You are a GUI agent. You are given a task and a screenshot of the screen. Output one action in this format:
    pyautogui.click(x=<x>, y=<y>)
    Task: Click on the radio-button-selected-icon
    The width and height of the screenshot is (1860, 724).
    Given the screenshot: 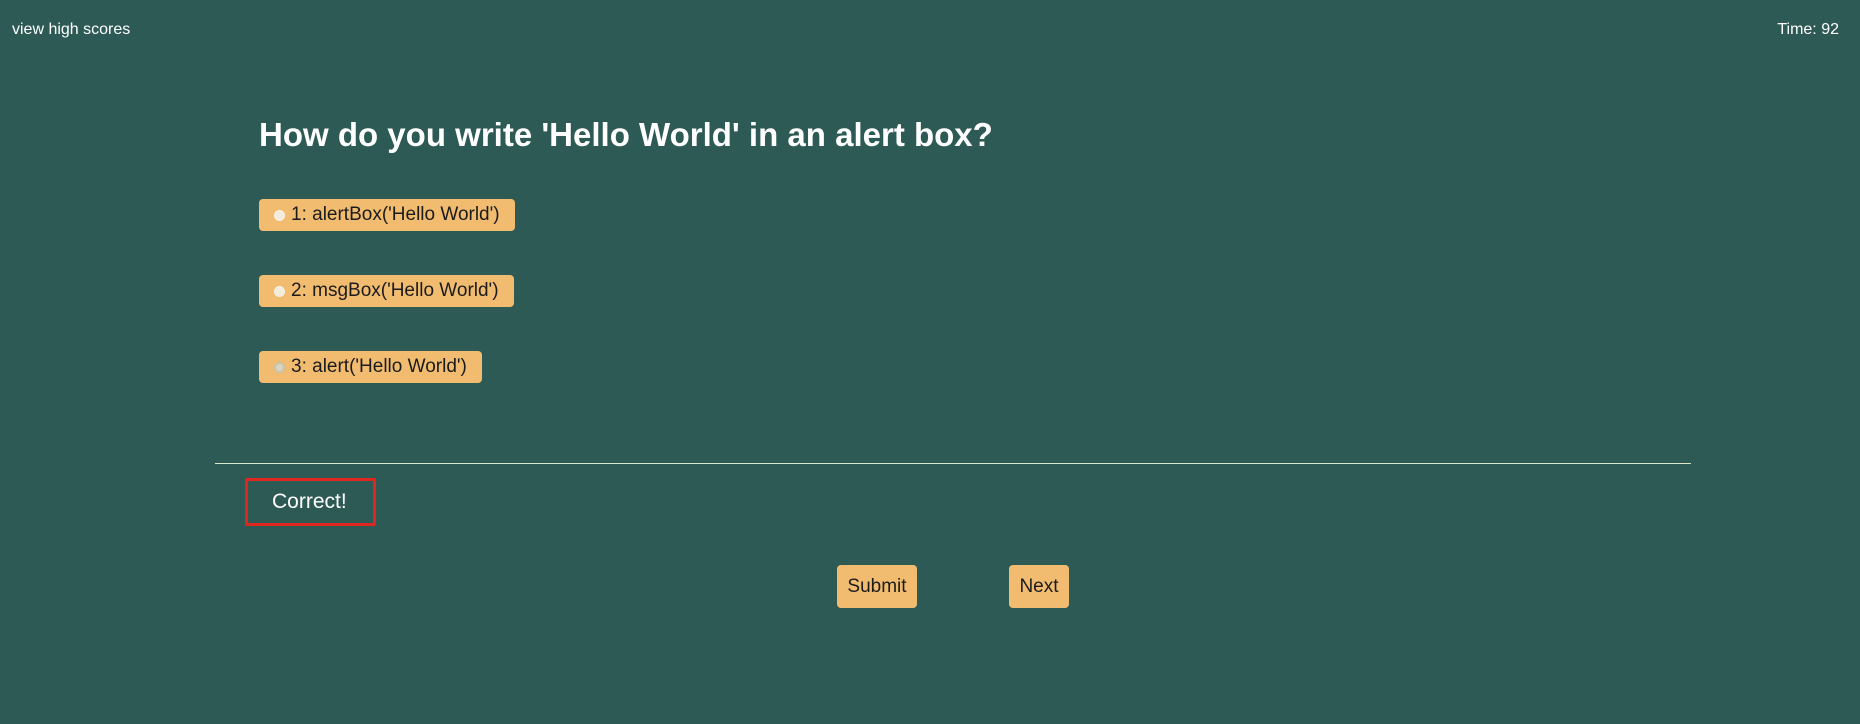 What is the action you would take?
    pyautogui.click(x=279, y=367)
    